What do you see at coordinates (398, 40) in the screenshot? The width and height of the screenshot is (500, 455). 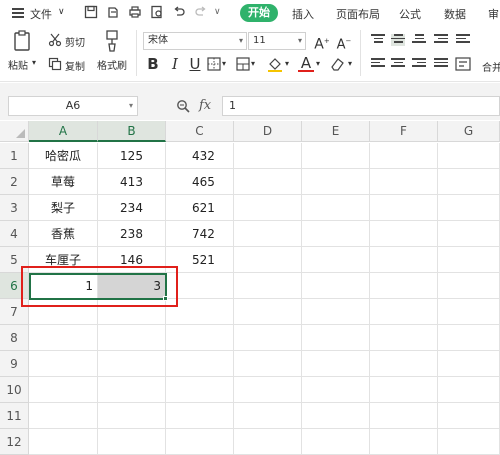 I see `align-middle-icon` at bounding box center [398, 40].